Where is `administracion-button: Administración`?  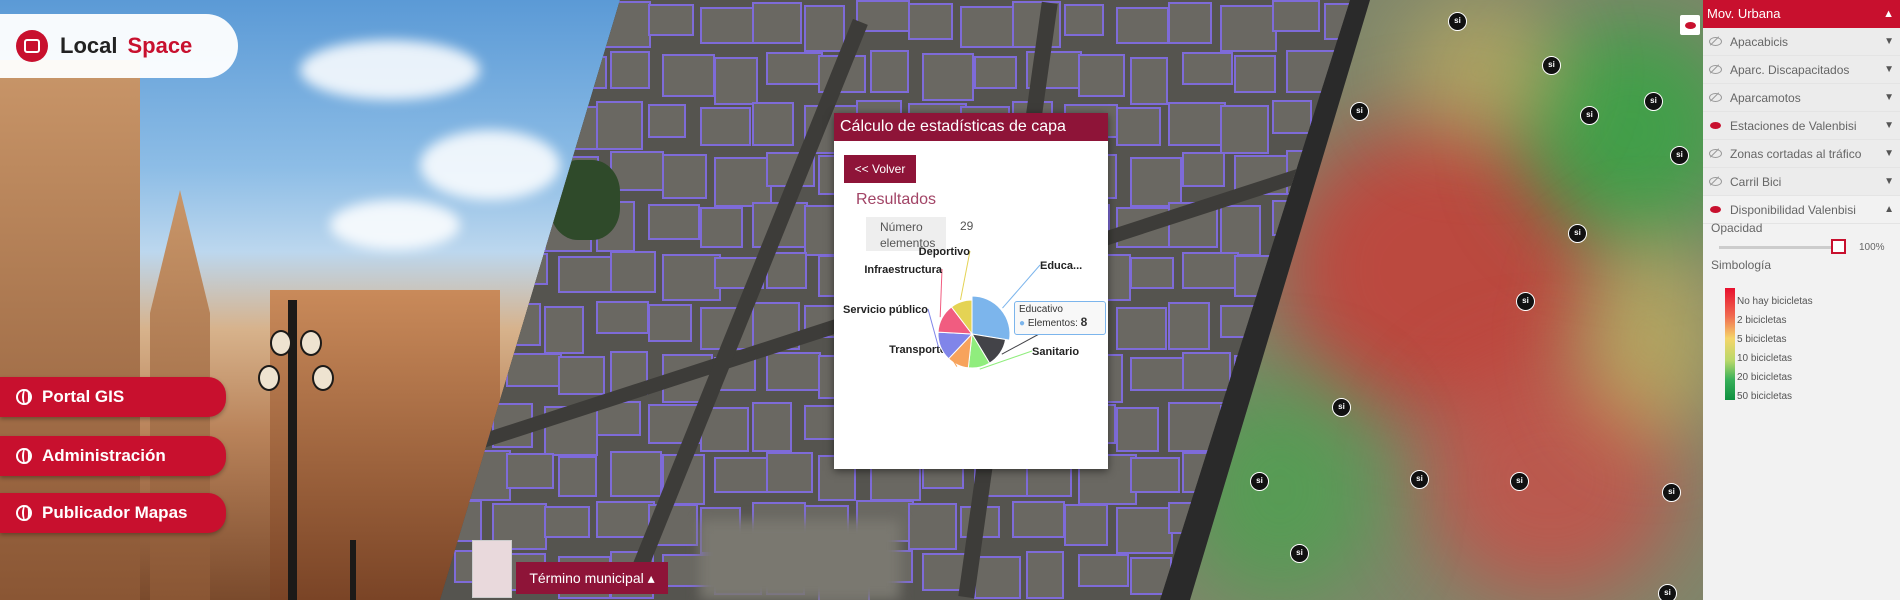 administracion-button: Administración is located at coordinates (113, 456).